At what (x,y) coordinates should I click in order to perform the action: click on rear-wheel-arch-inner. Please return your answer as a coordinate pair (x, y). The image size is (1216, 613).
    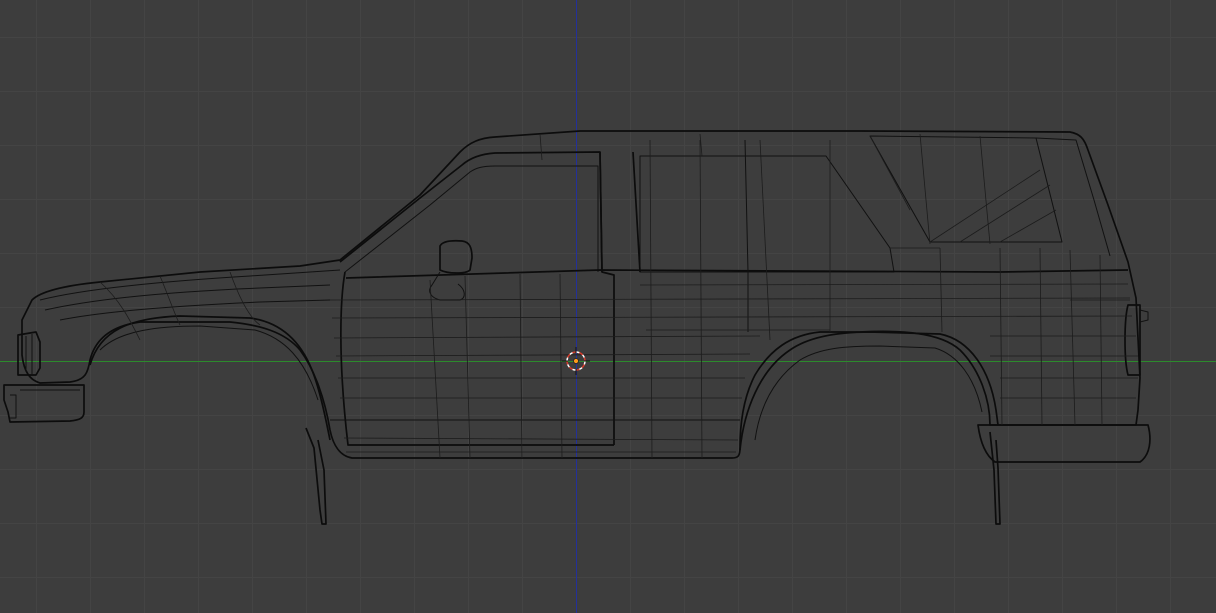
    Looking at the image, I should click on (868, 393).